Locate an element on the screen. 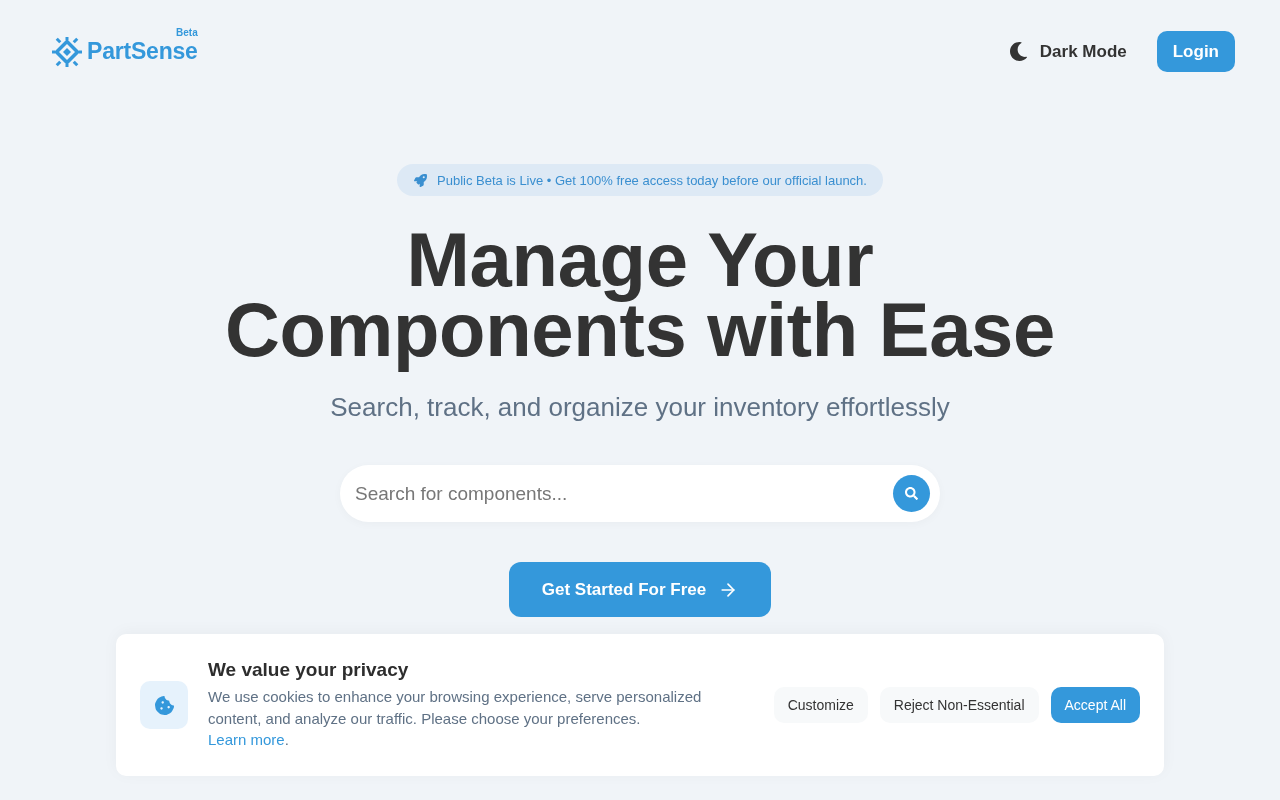 The width and height of the screenshot is (1280, 800). search-icon is located at coordinates (911, 493).